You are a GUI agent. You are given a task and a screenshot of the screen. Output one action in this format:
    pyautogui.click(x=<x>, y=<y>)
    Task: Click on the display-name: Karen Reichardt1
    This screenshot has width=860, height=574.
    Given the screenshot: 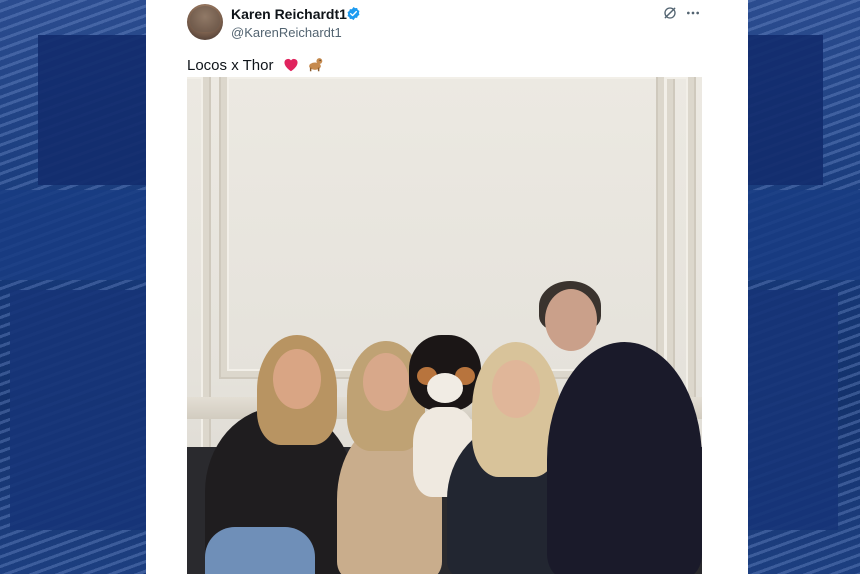 What is the action you would take?
    pyautogui.click(x=289, y=14)
    